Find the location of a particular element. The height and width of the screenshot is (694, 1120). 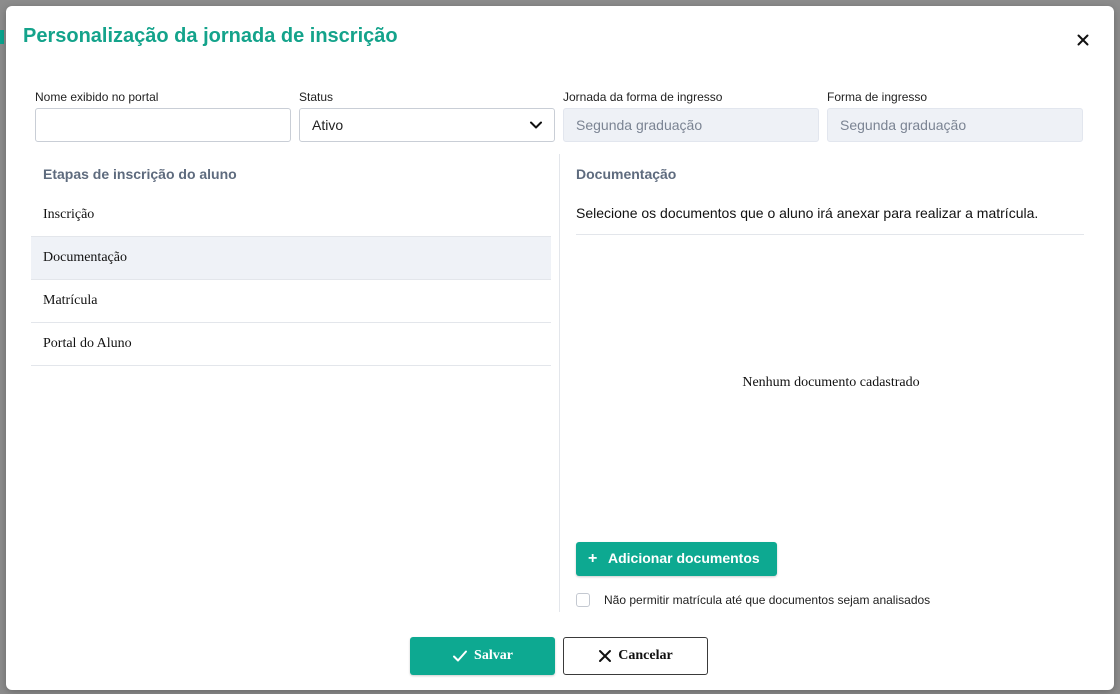

portal-name-field-group: Nome exibido no portal is located at coordinates (163, 116).